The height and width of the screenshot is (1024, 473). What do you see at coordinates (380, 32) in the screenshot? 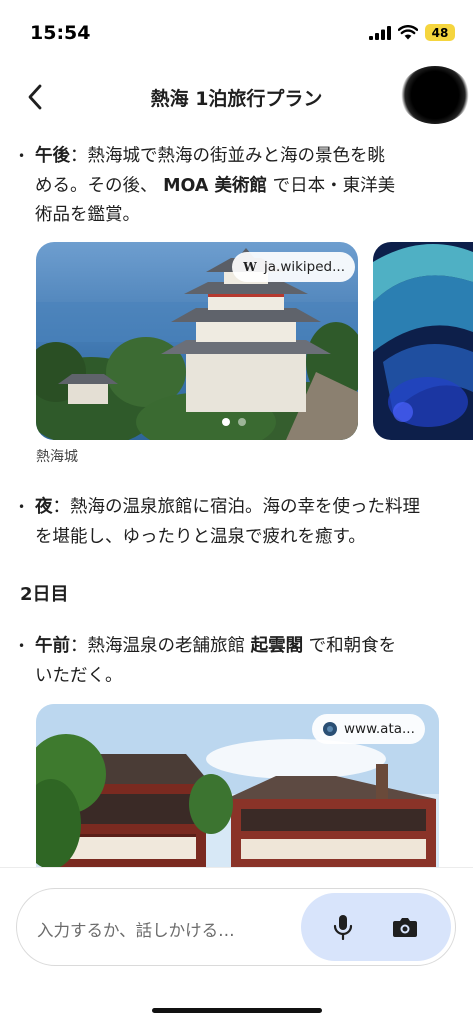
I see `cellular-signal-icon` at bounding box center [380, 32].